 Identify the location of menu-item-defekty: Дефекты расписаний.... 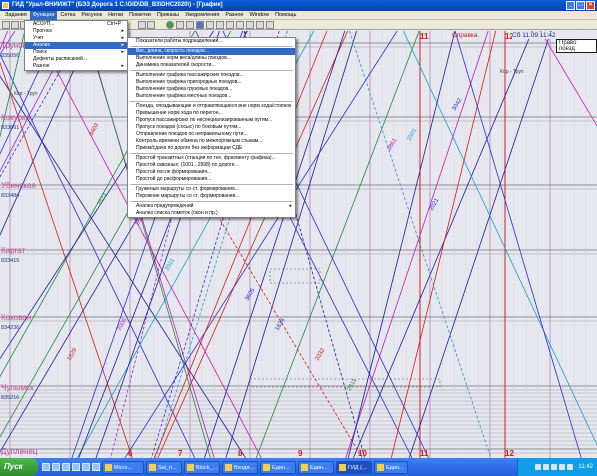
(76, 59).